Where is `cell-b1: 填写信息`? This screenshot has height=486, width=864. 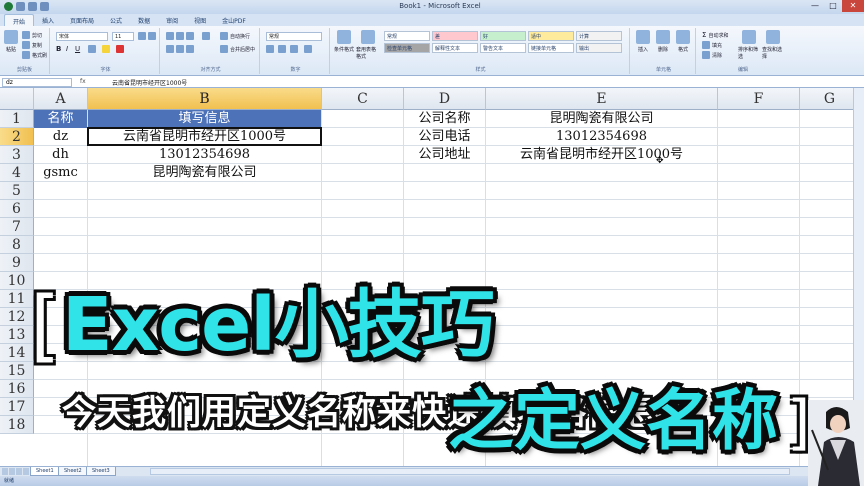 cell-b1: 填写信息 is located at coordinates (204, 119).